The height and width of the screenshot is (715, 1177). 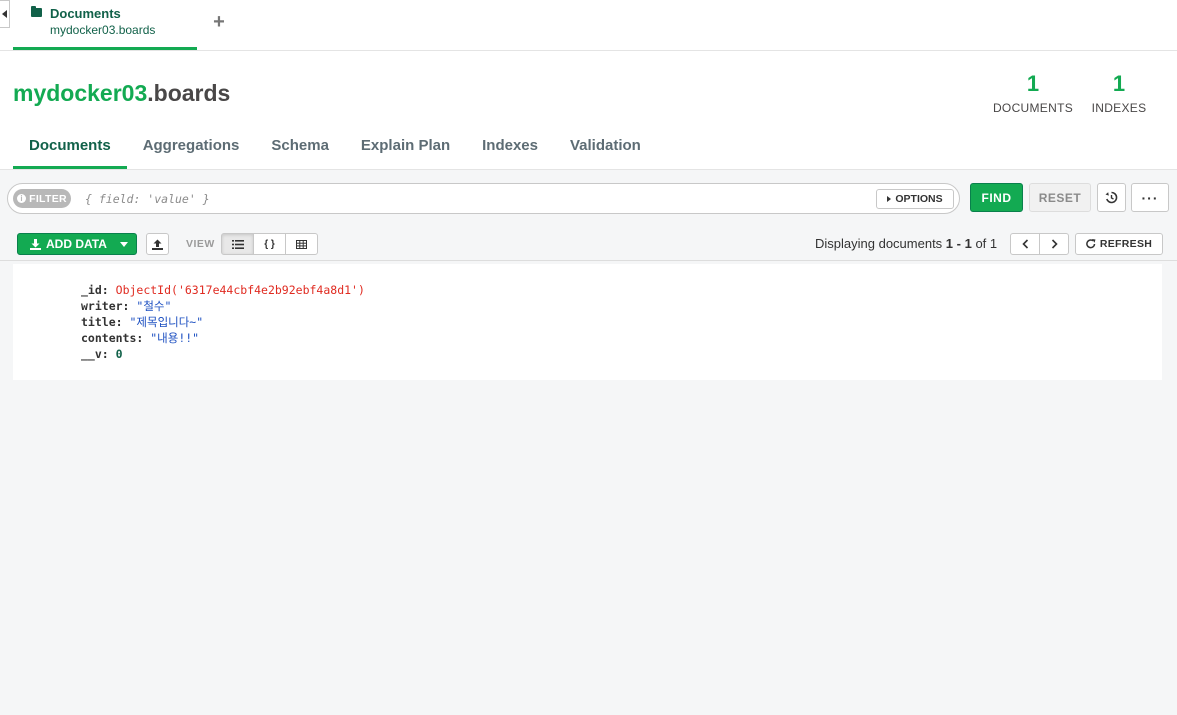 What do you see at coordinates (1091, 244) in the screenshot?
I see `refresh-icon` at bounding box center [1091, 244].